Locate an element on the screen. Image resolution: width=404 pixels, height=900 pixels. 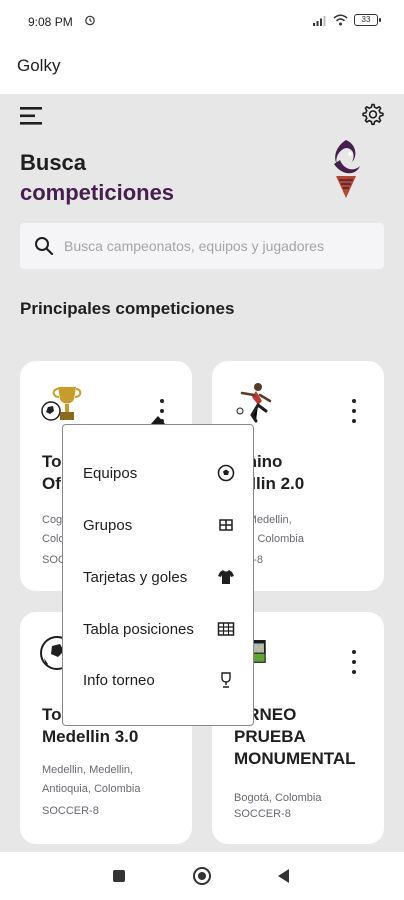
status-icons: 33 is located at coordinates (347, 20).